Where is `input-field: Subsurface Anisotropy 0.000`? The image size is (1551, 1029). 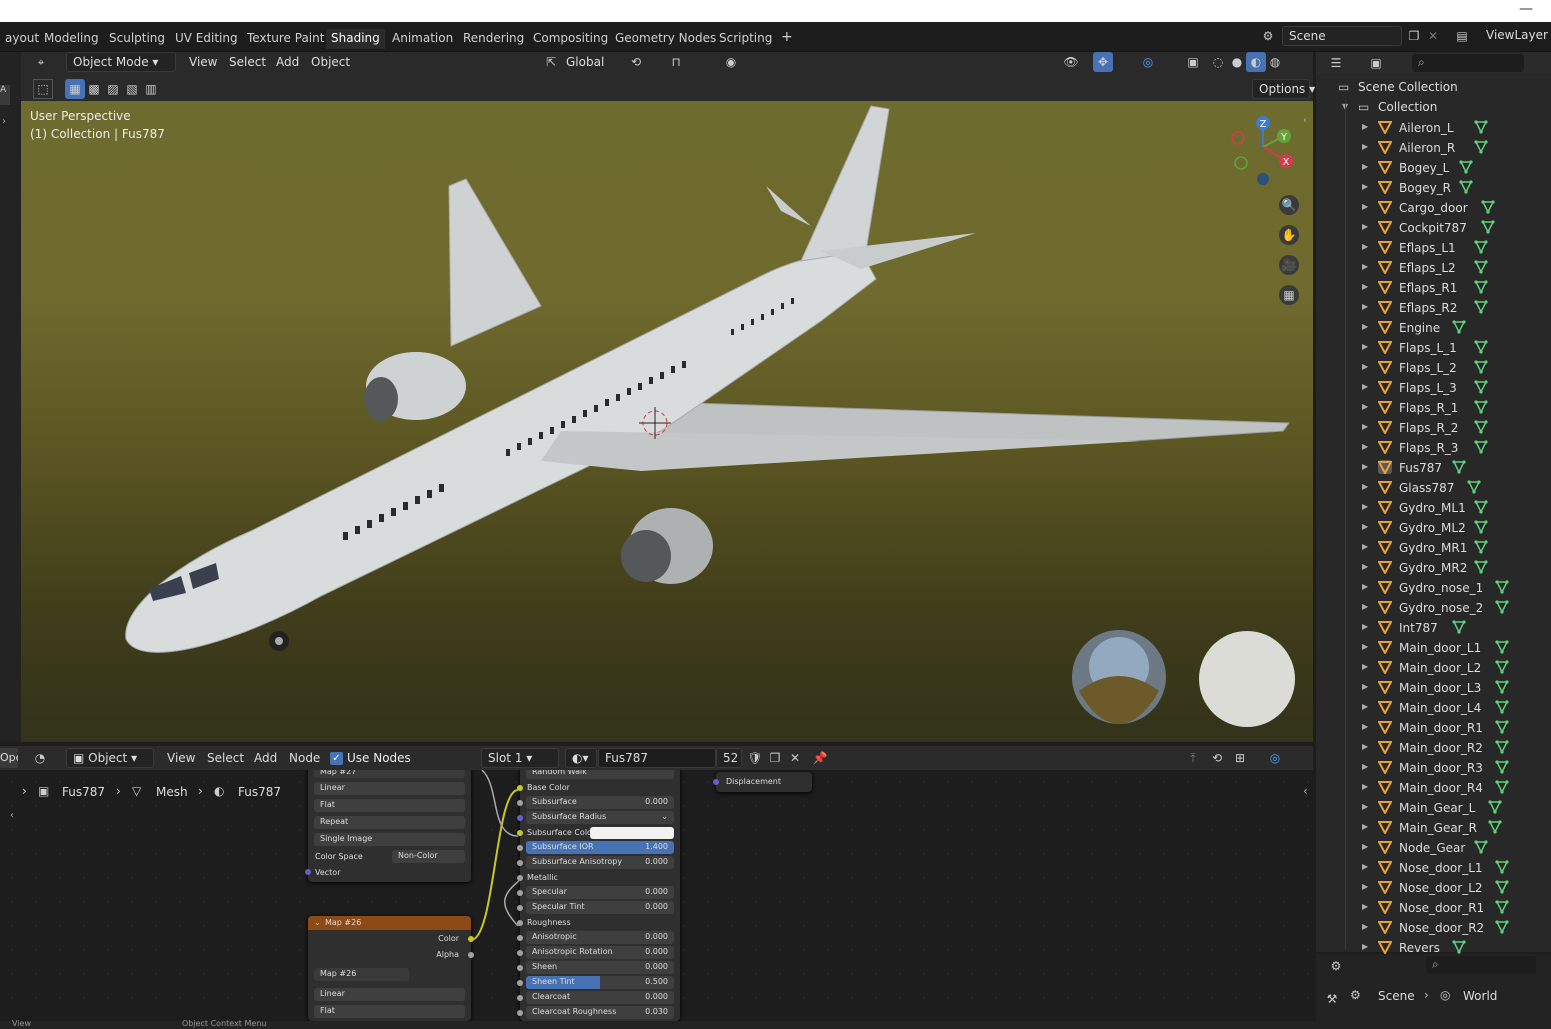
input-field: Subsurface Anisotropy 0.000 is located at coordinates (600, 862).